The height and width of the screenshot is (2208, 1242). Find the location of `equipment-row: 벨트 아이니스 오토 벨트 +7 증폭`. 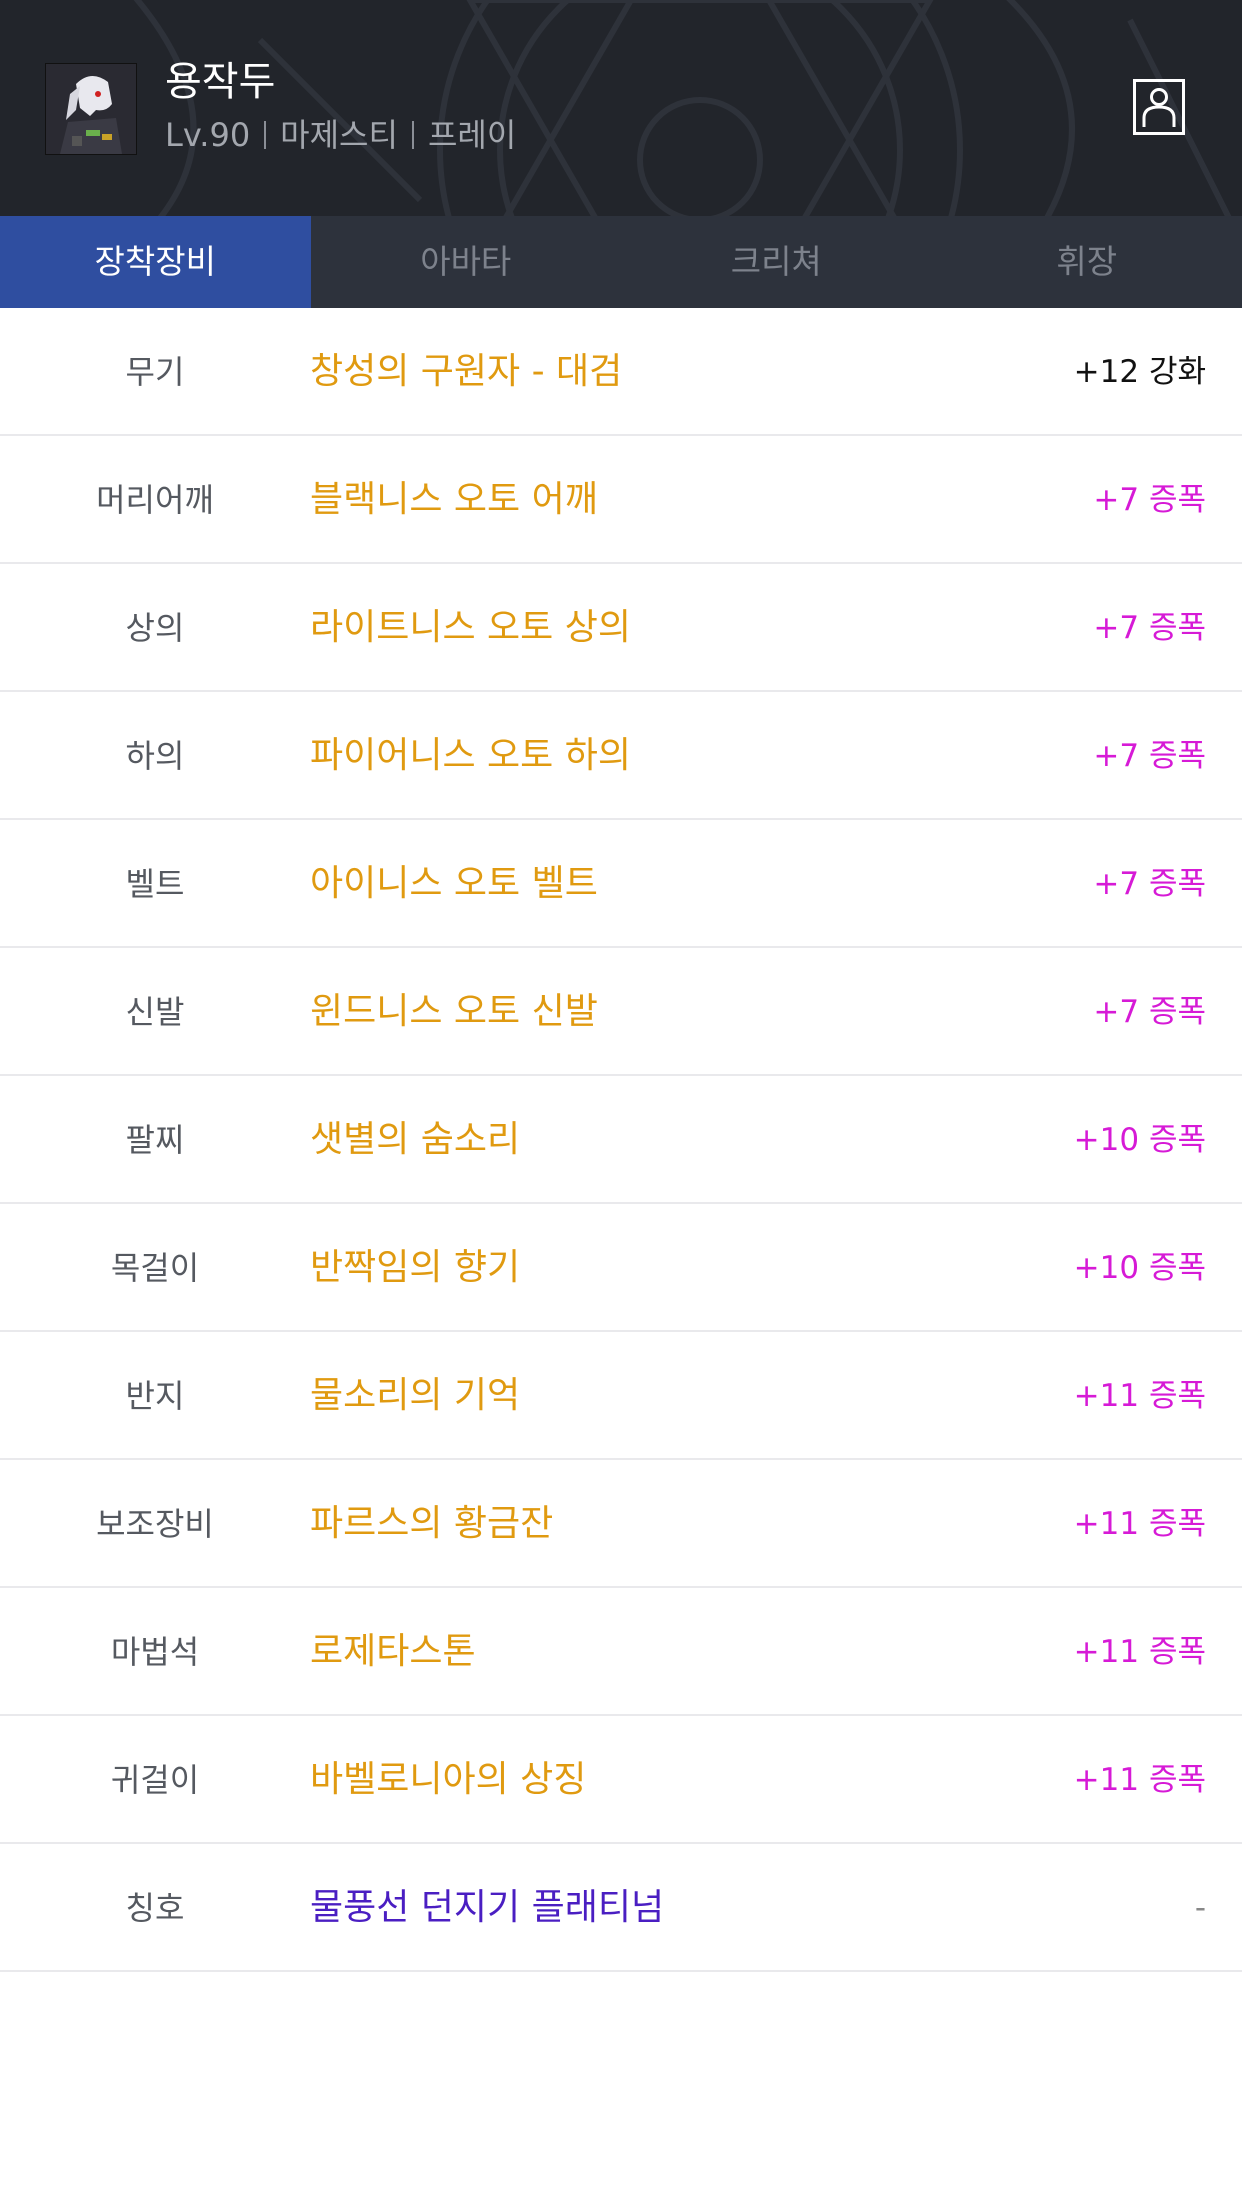

equipment-row: 벨트 아이니스 오토 벨트 +7 증폭 is located at coordinates (621, 884).